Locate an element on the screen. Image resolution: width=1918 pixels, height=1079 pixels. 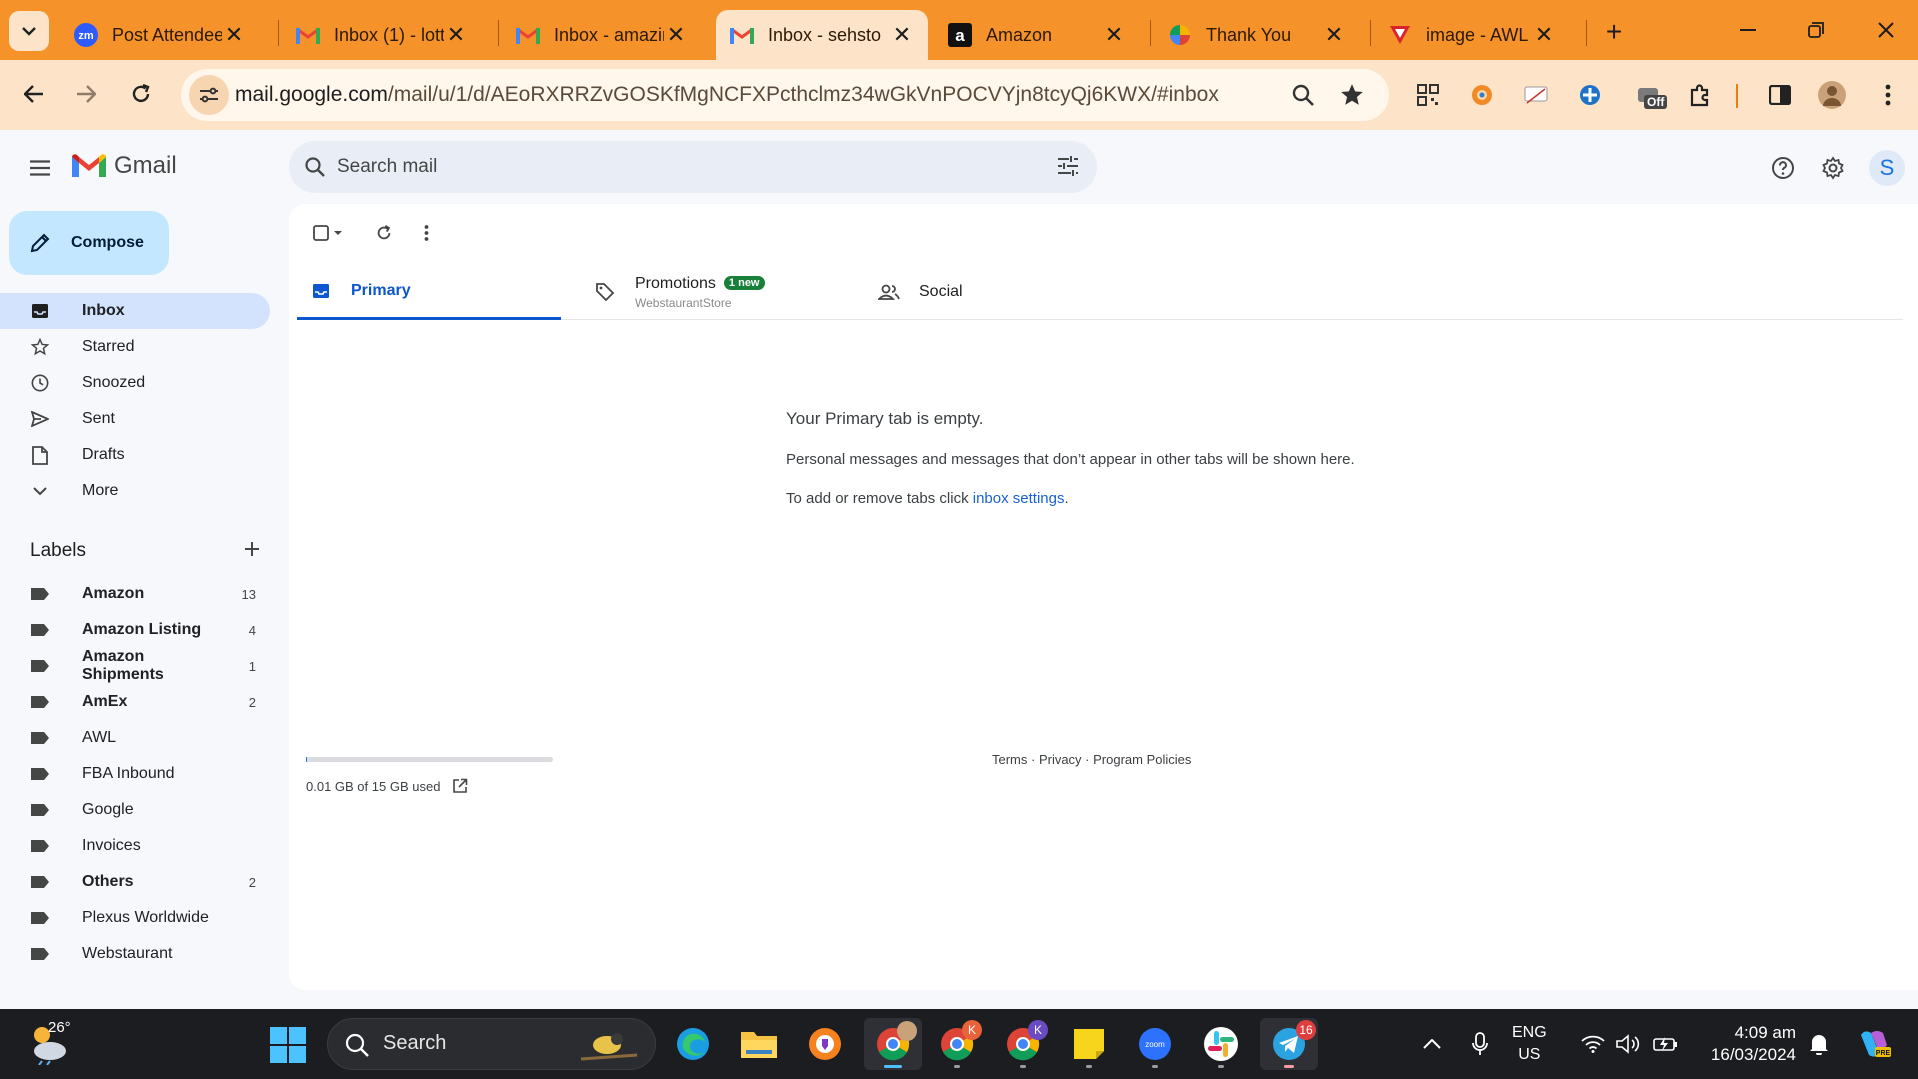
toggle-extension: Off is located at coordinates (1651, 95).